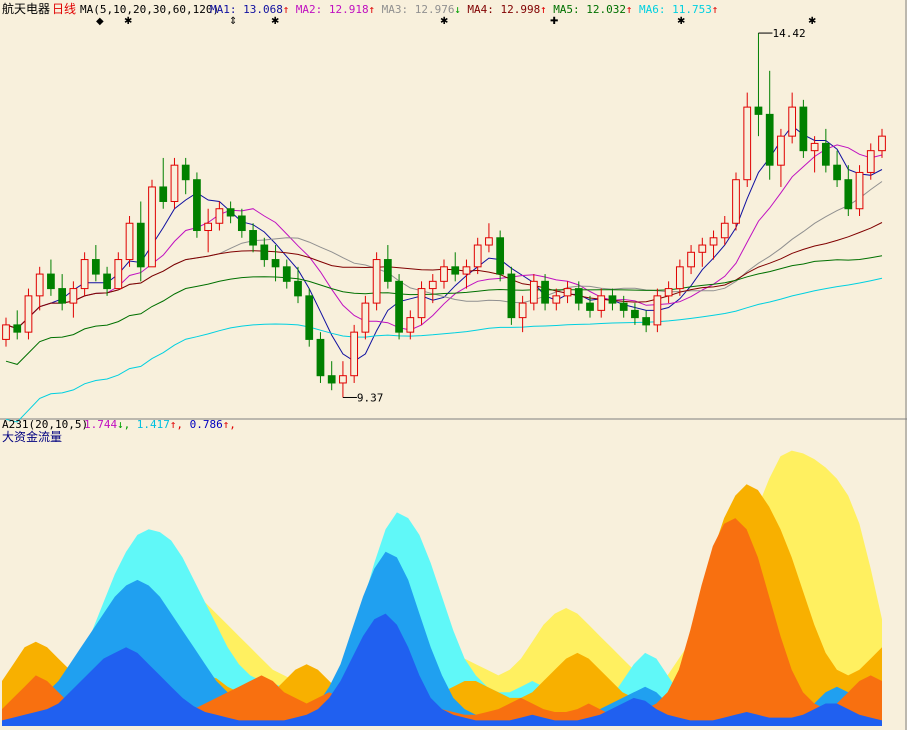 This screenshot has height=730, width=907. Describe the element at coordinates (26, 8) in the screenshot. I see `stock-name: 航天电器` at that location.